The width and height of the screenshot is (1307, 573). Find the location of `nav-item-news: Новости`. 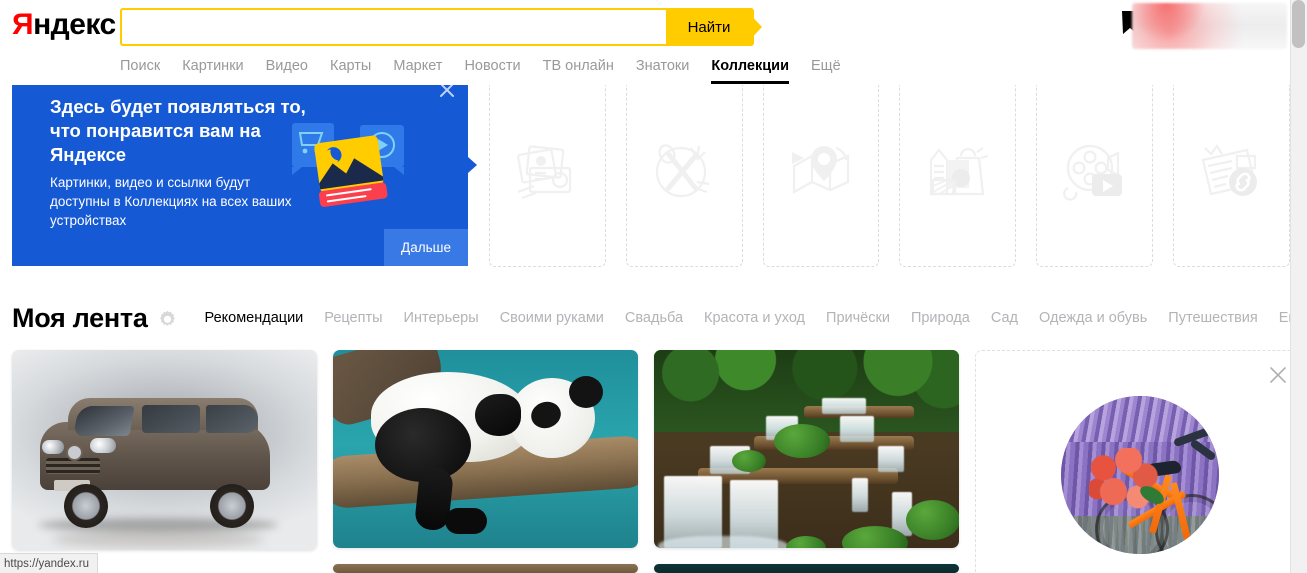

nav-item-news: Новости is located at coordinates (492, 70).